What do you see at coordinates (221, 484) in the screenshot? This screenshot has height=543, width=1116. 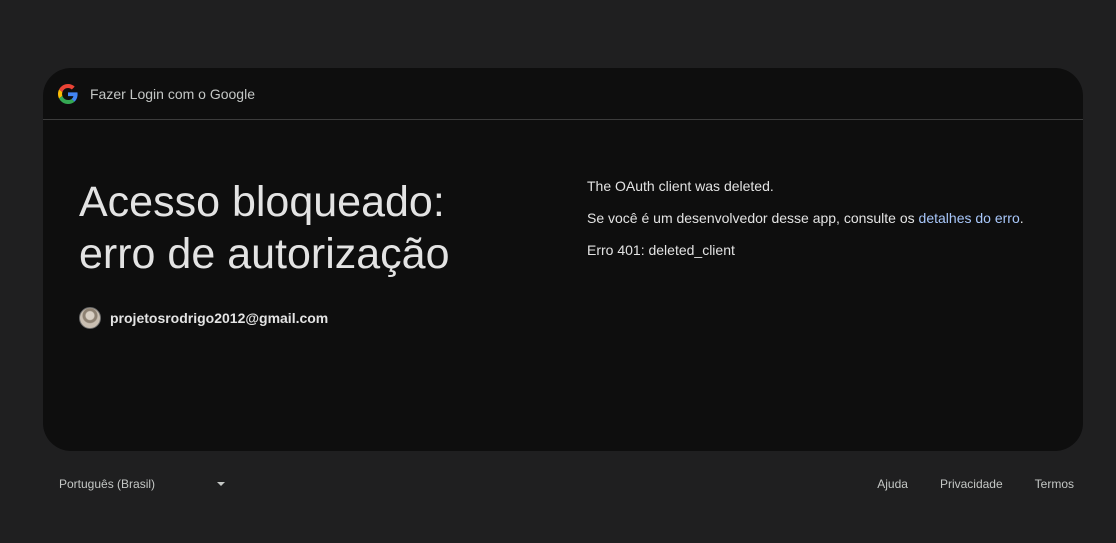 I see `chevron-down-icon` at bounding box center [221, 484].